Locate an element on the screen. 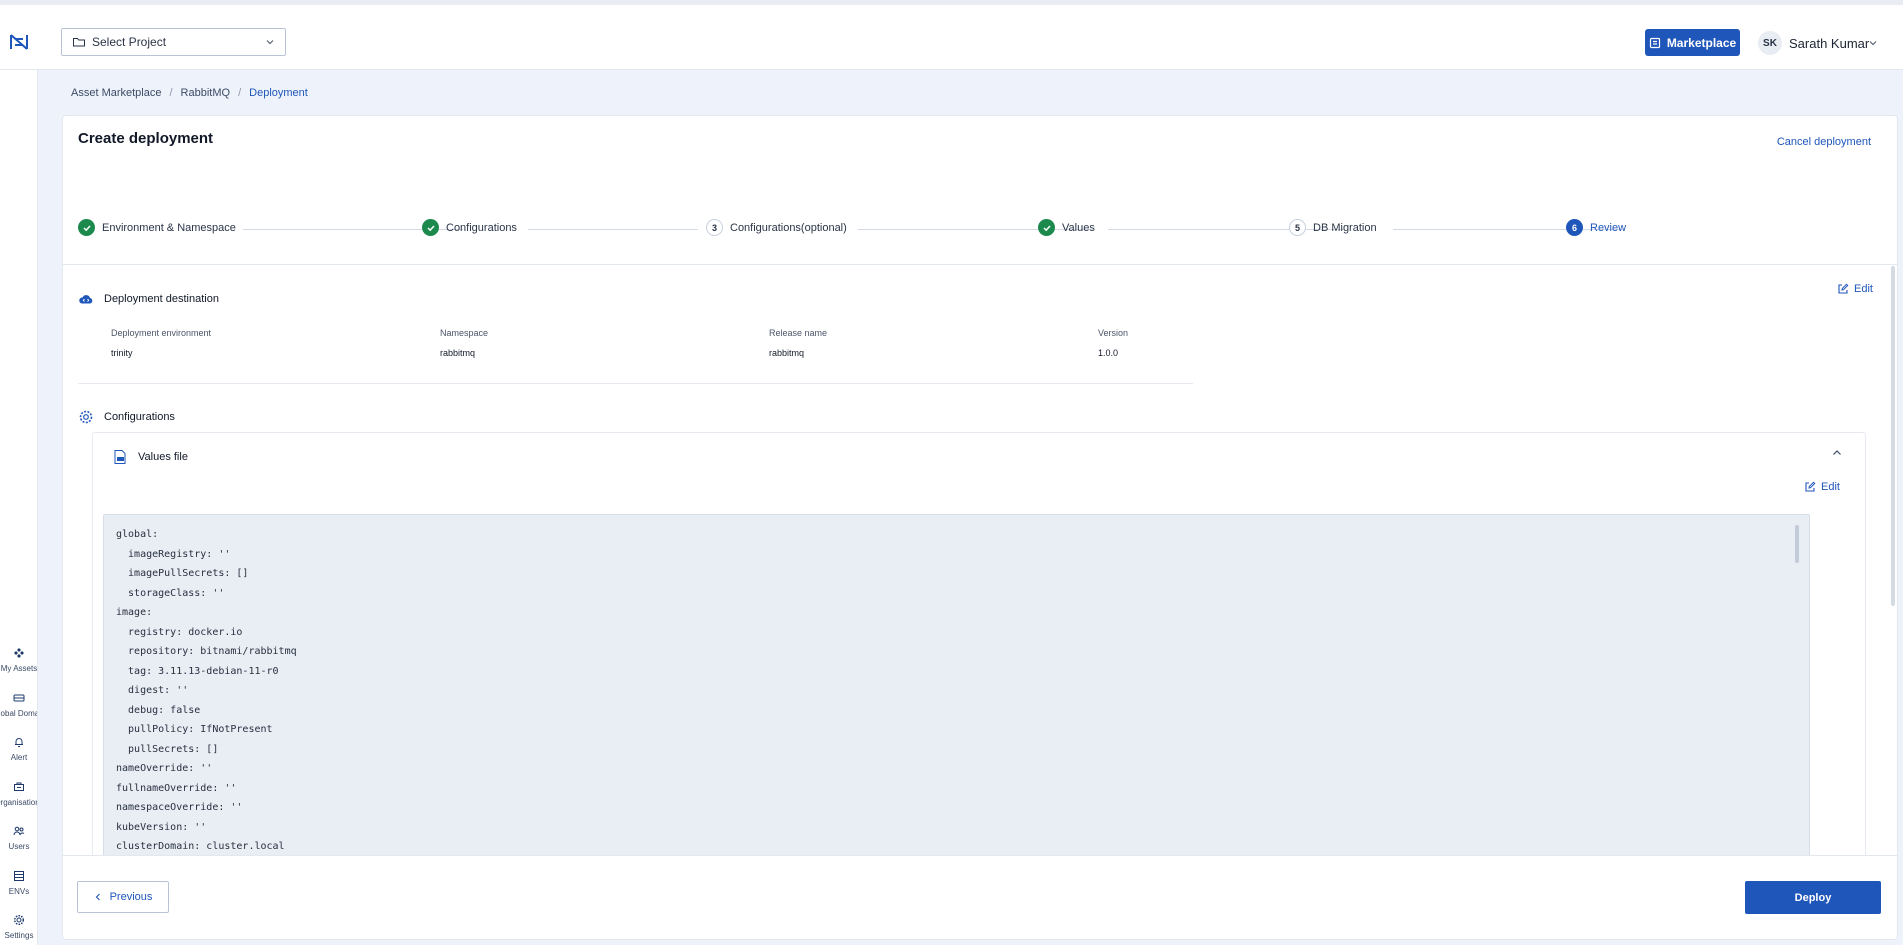  code-line: debug: false is located at coordinates (158, 710).